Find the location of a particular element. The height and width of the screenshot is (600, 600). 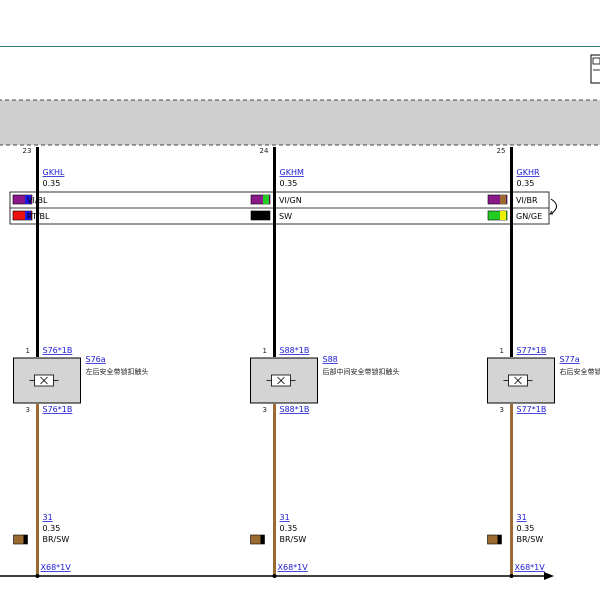

top-pin-number: 23 is located at coordinates (27, 151).